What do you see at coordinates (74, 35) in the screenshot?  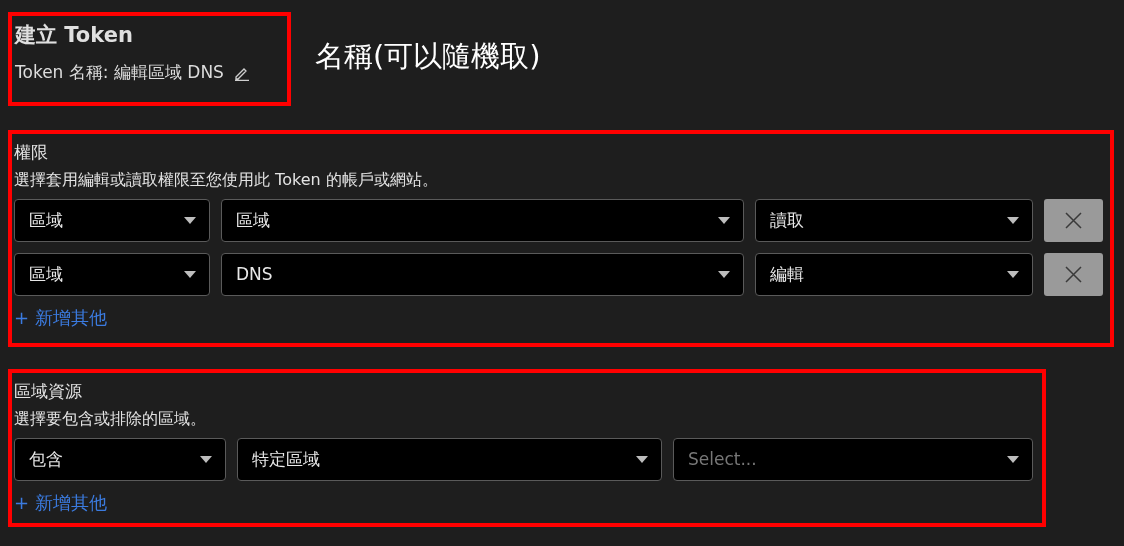 I see `page-title: 建立 Token` at bounding box center [74, 35].